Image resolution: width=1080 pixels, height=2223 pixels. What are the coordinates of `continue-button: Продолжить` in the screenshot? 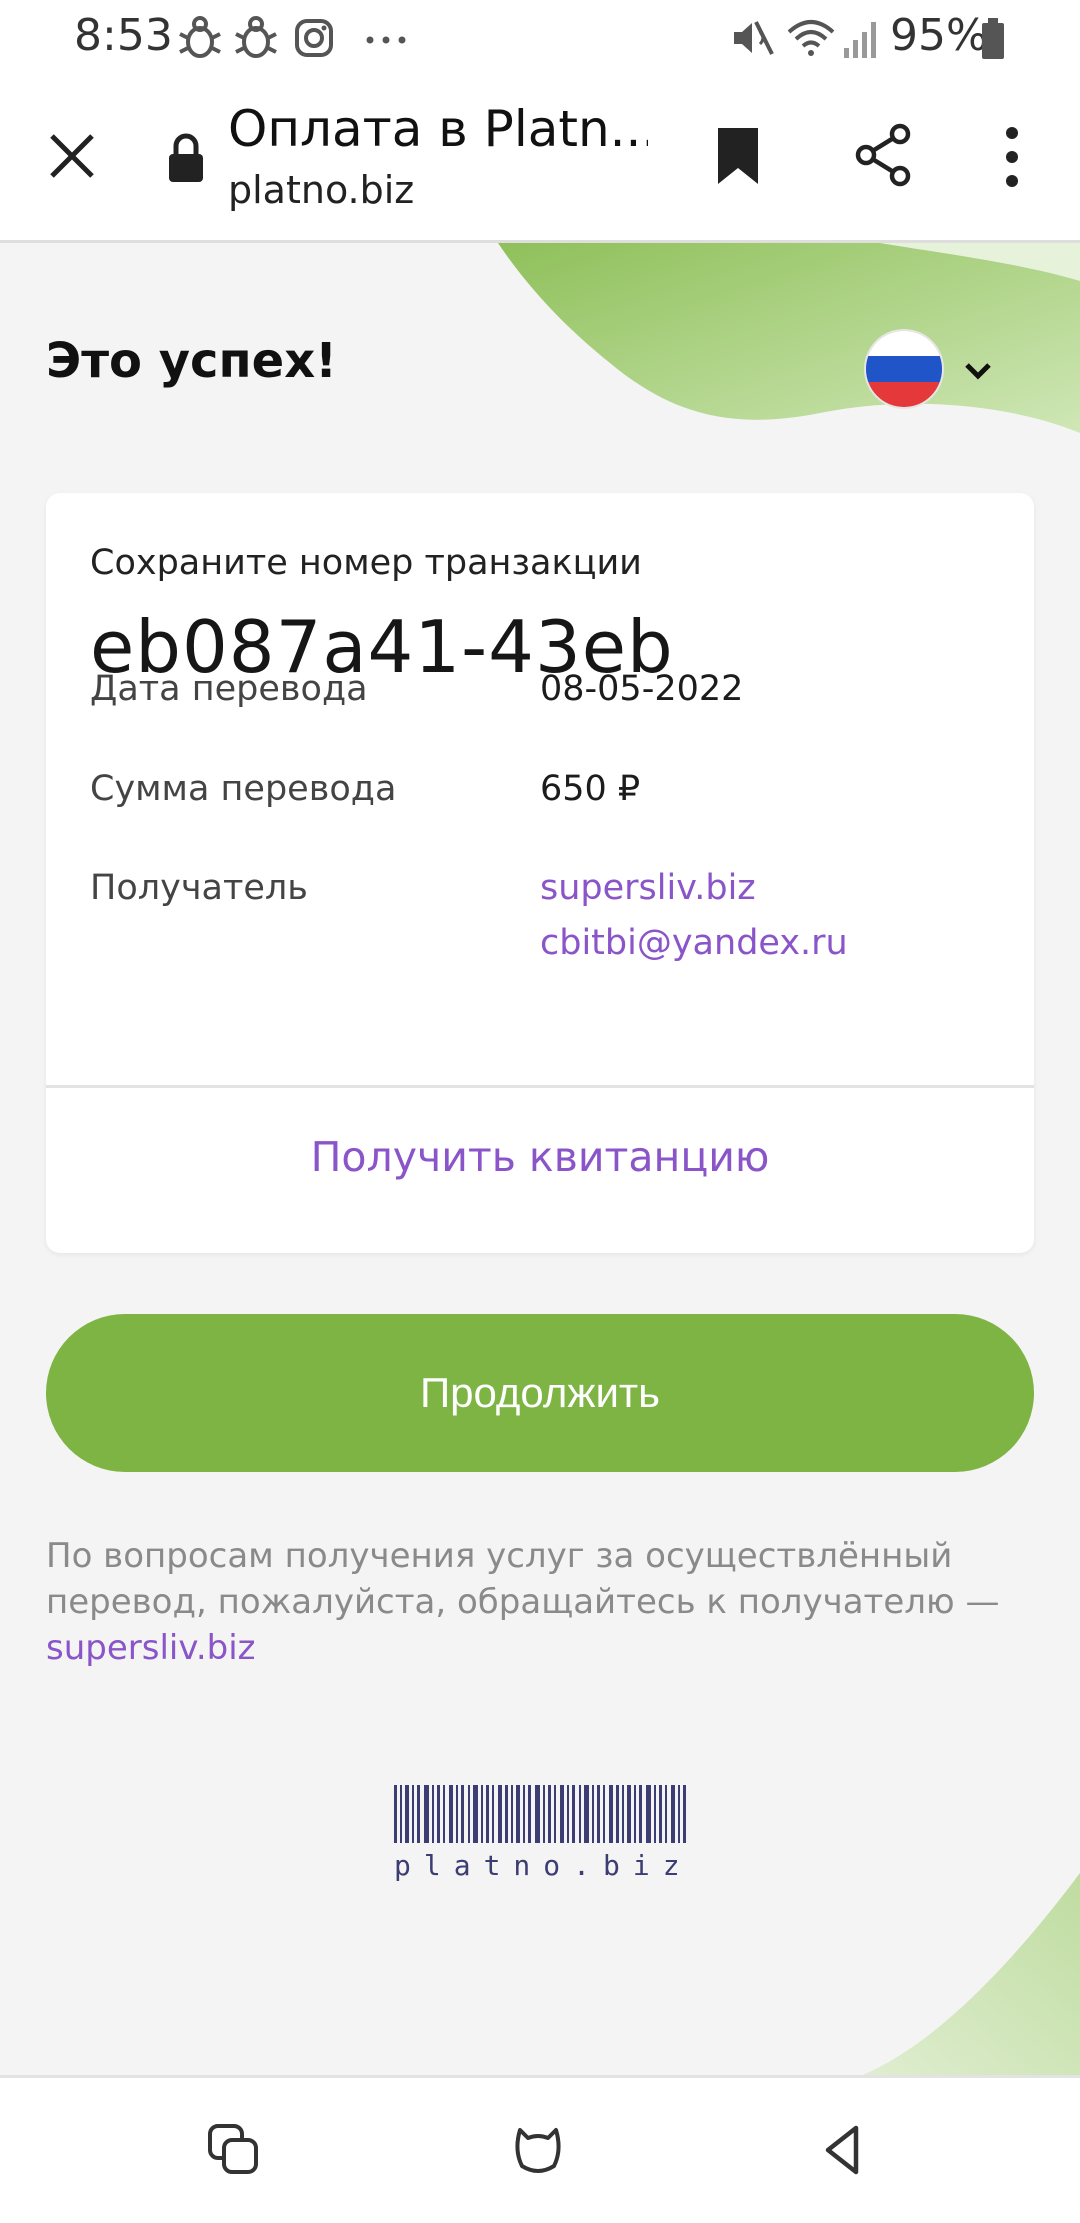 It's located at (540, 1393).